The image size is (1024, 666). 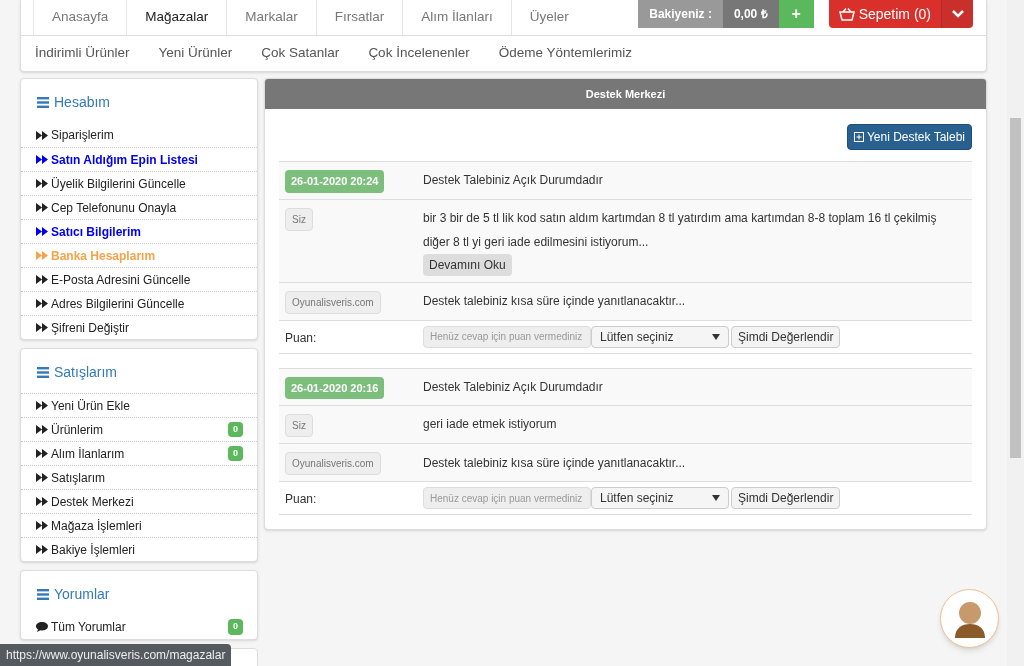 What do you see at coordinates (680, 14) in the screenshot?
I see `balance-label: Bakiyeniz :` at bounding box center [680, 14].